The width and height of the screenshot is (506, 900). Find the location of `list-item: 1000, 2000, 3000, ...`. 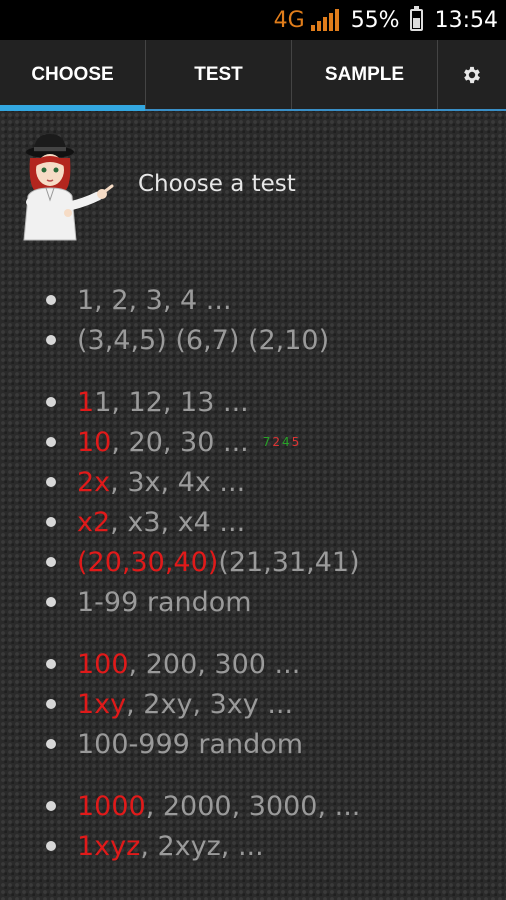

list-item: 1000, 2000, 3000, ... is located at coordinates (253, 806).